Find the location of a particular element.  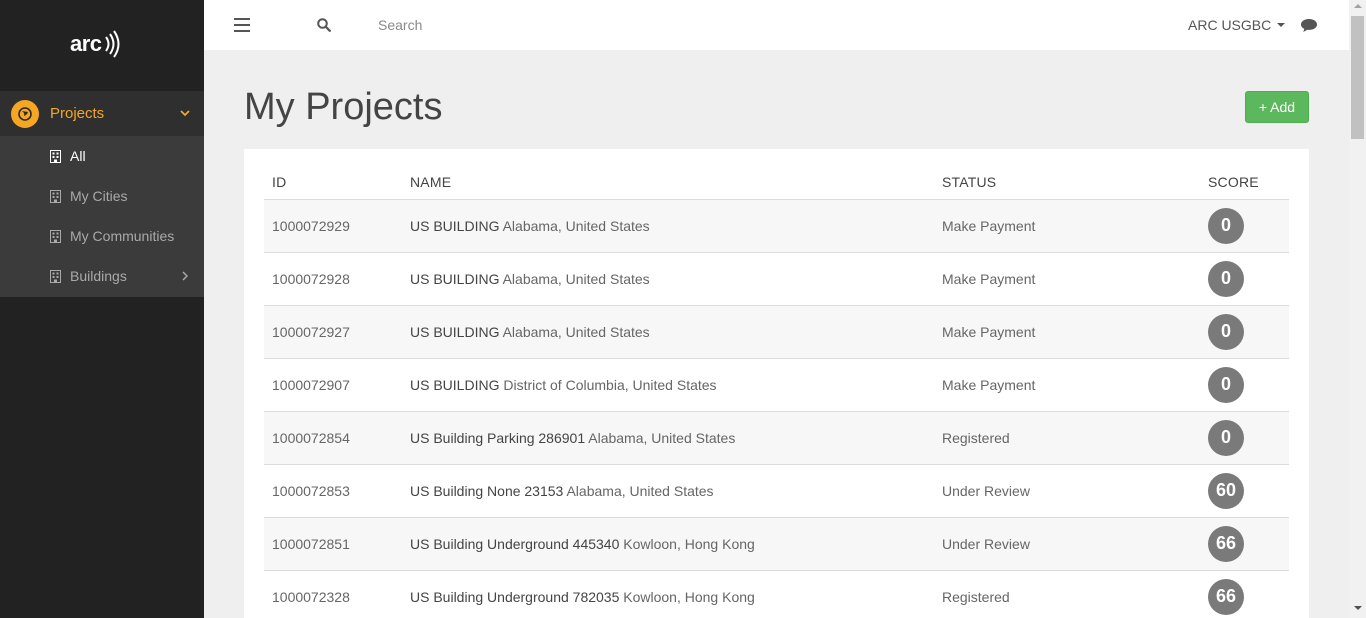

logo-text: arc is located at coordinates (86, 43).